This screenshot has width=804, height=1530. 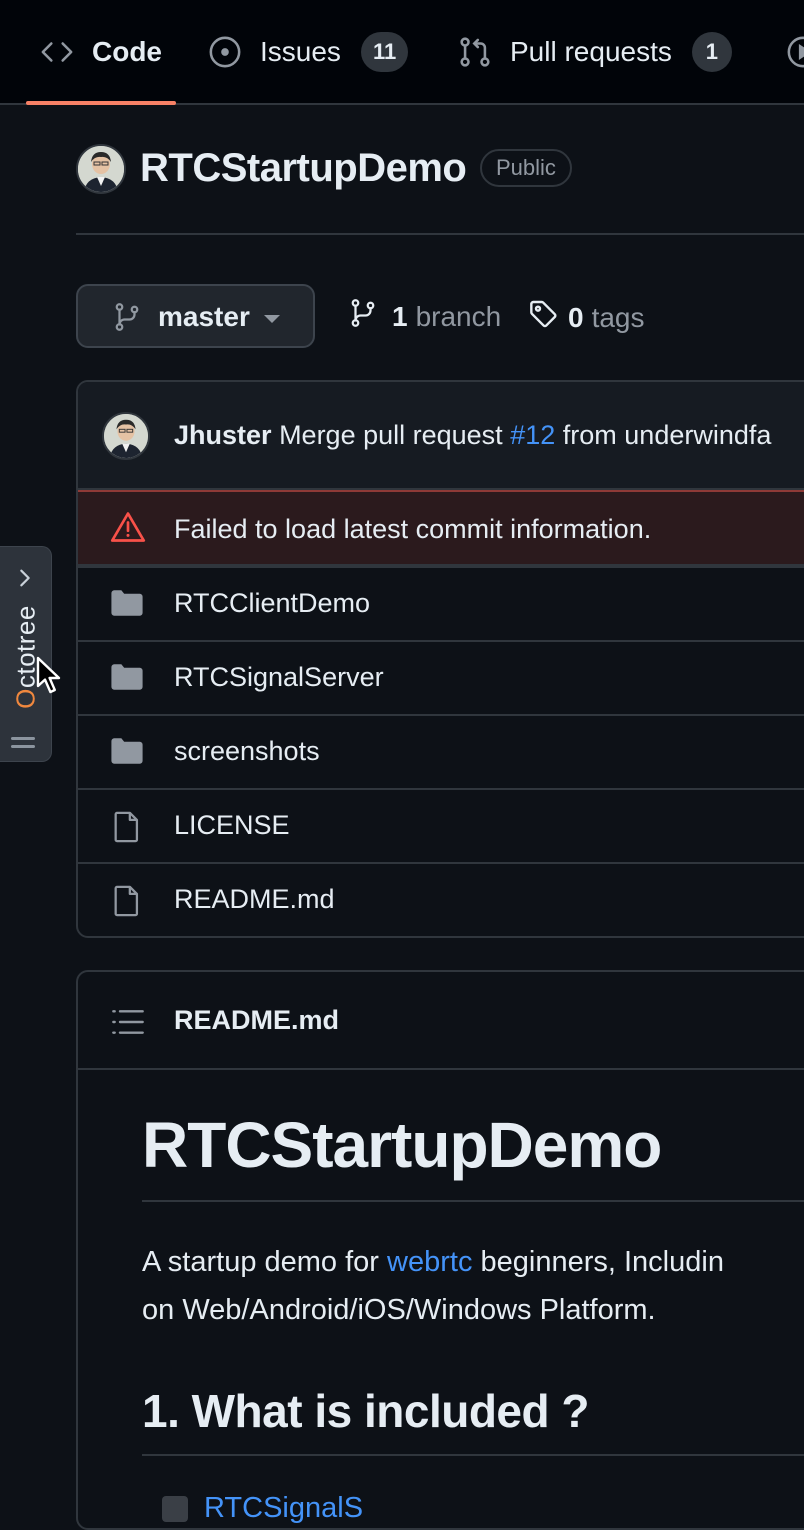 I want to click on commit-pr-link: #12, so click(x=532, y=435).